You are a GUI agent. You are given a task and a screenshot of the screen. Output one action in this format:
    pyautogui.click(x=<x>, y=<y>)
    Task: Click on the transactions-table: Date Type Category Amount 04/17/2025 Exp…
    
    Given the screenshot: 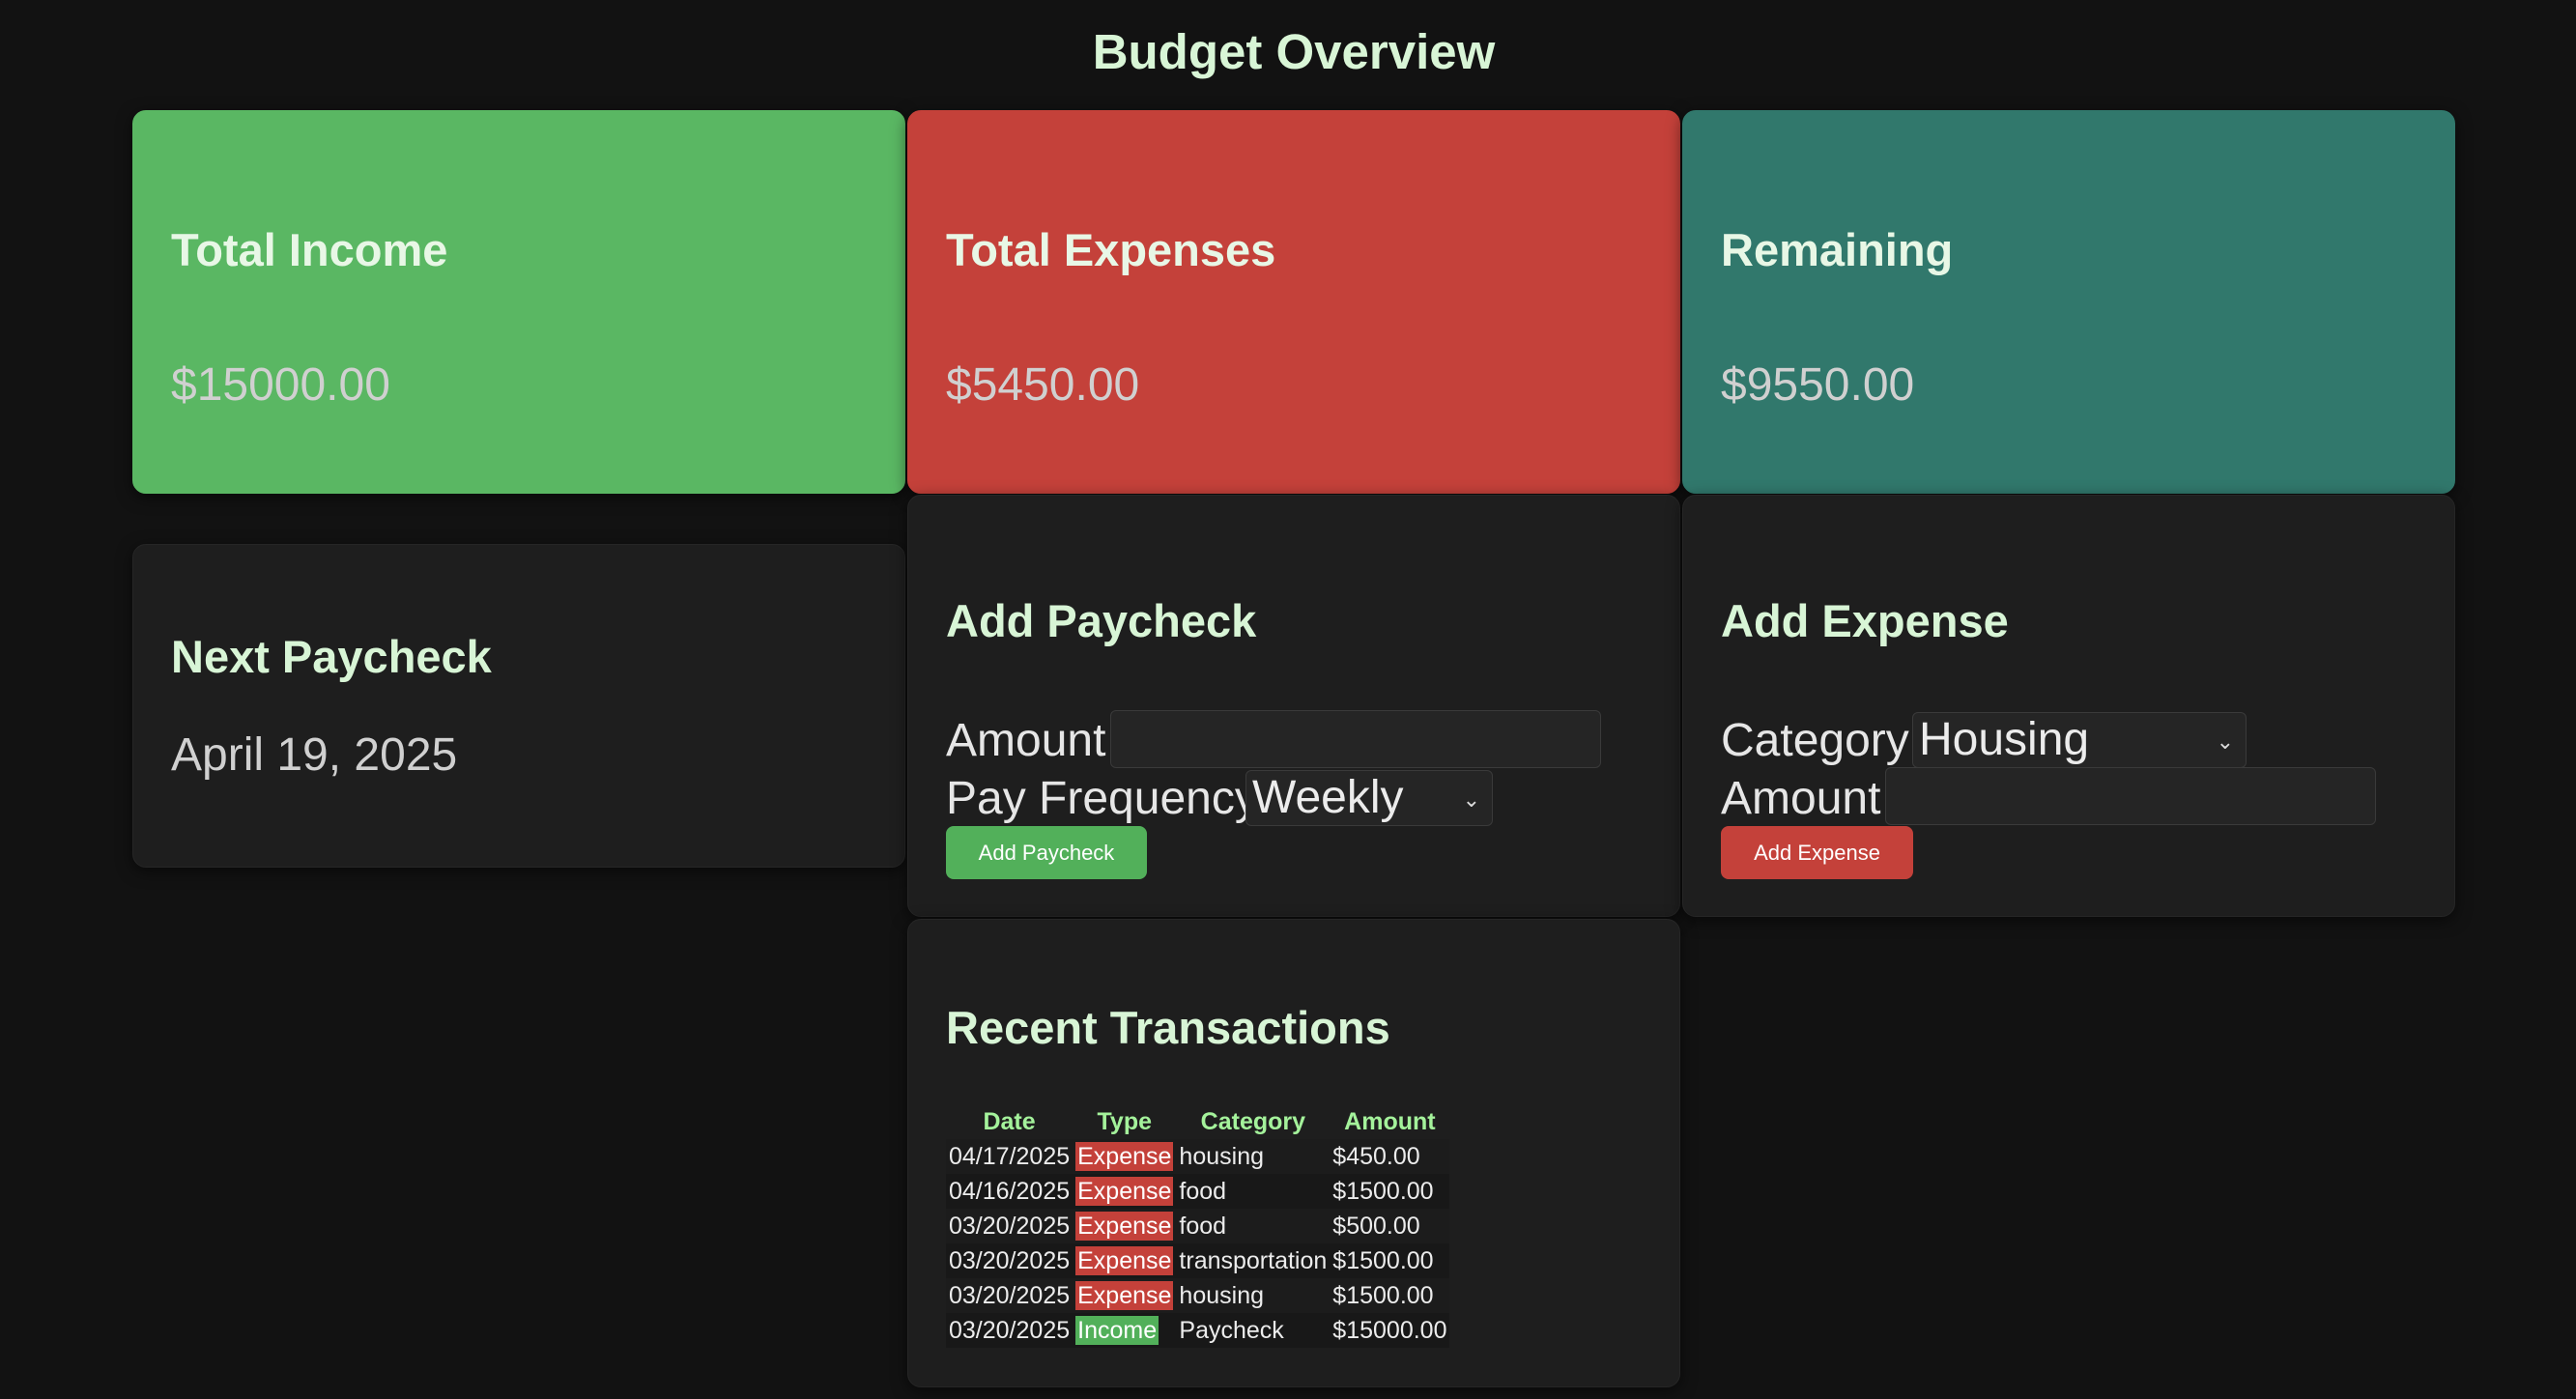 What is the action you would take?
    pyautogui.click(x=1198, y=1226)
    